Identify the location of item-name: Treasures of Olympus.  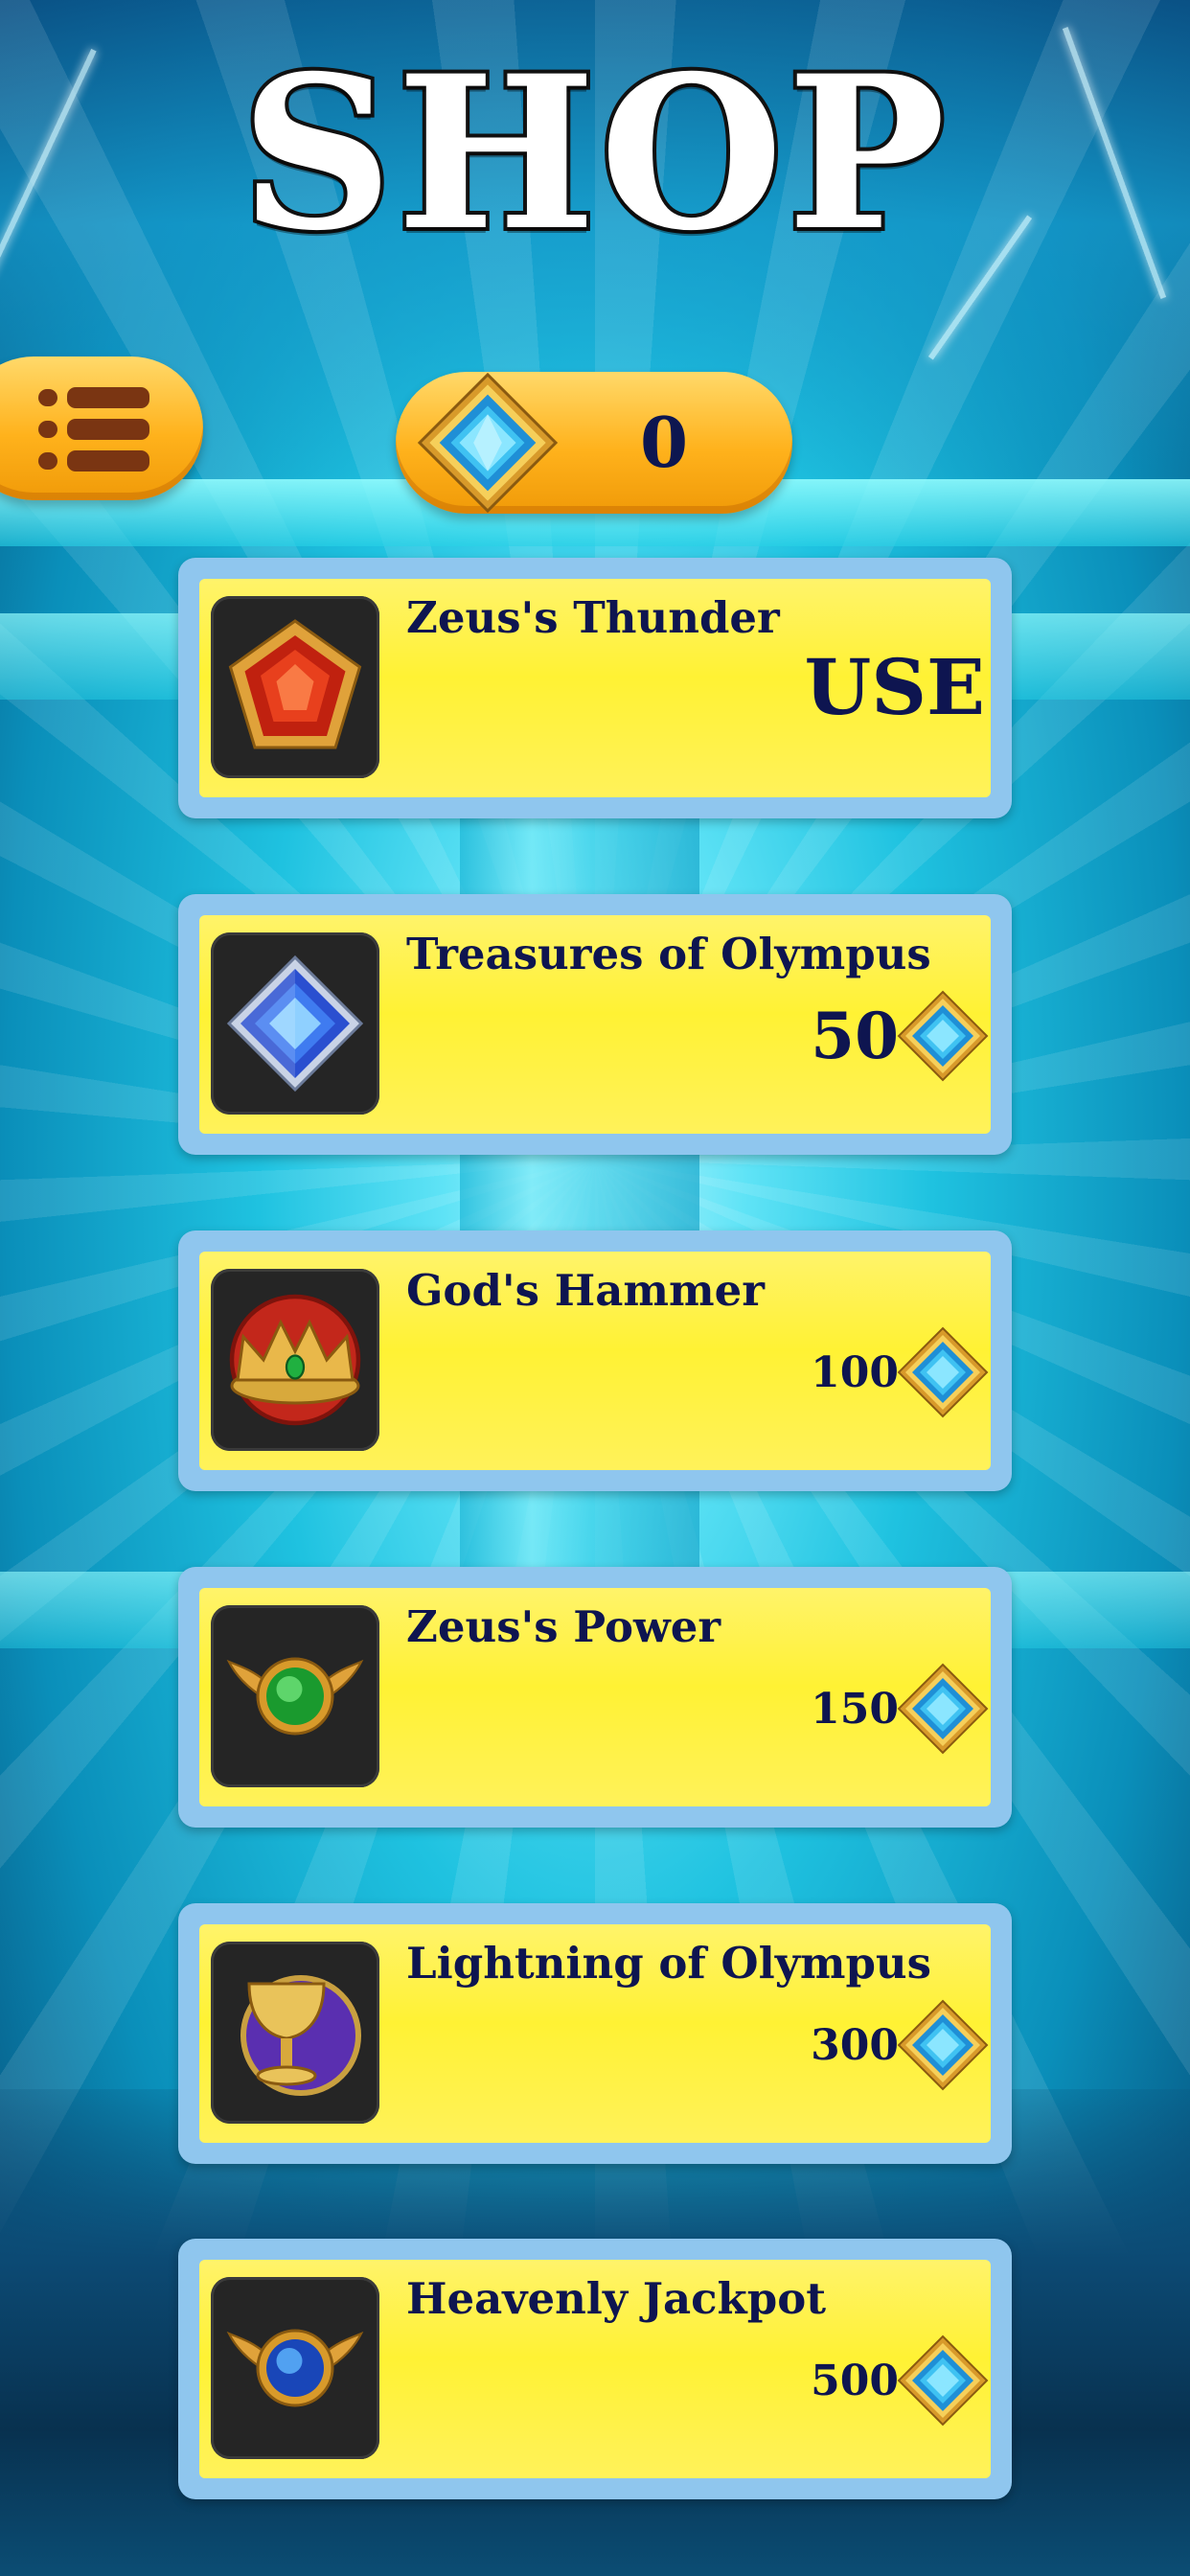
(669, 954).